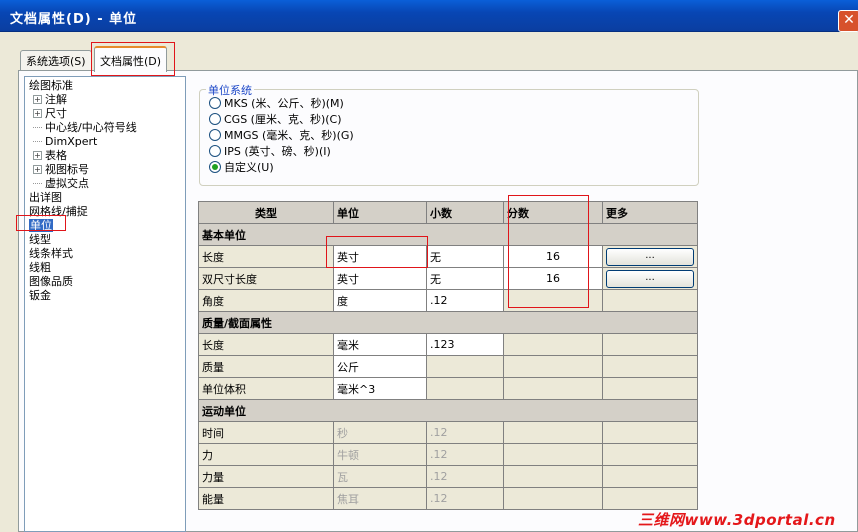 The width and height of the screenshot is (858, 532). What do you see at coordinates (266, 300) in the screenshot?
I see `type-cell: 角度` at bounding box center [266, 300].